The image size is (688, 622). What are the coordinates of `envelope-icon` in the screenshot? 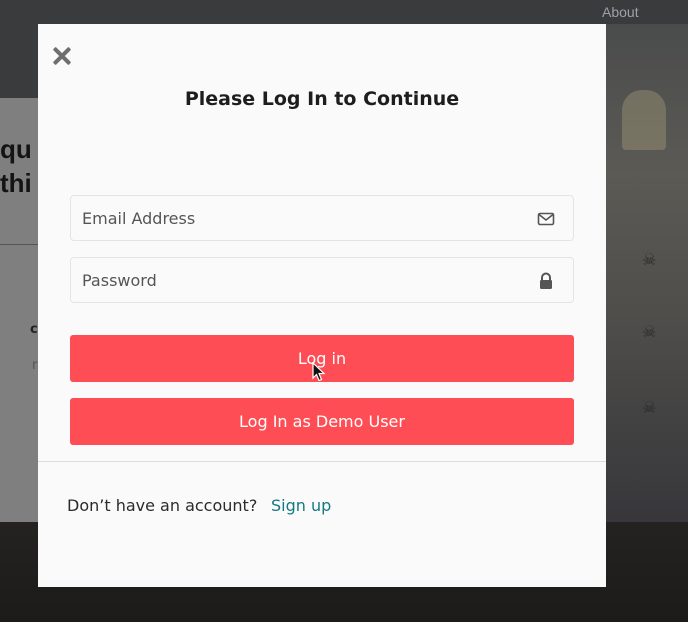 It's located at (546, 219).